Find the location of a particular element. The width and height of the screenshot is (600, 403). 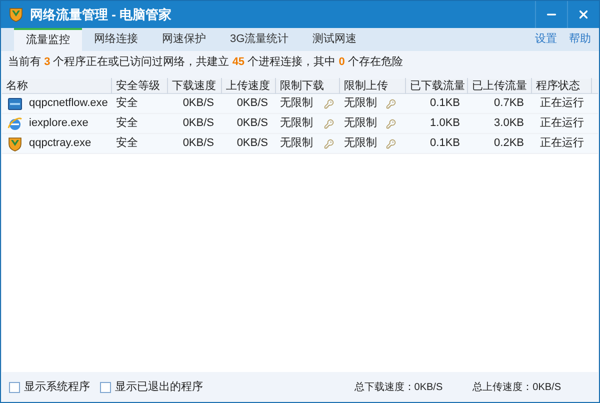

tab: 3G流量统计 is located at coordinates (259, 39).